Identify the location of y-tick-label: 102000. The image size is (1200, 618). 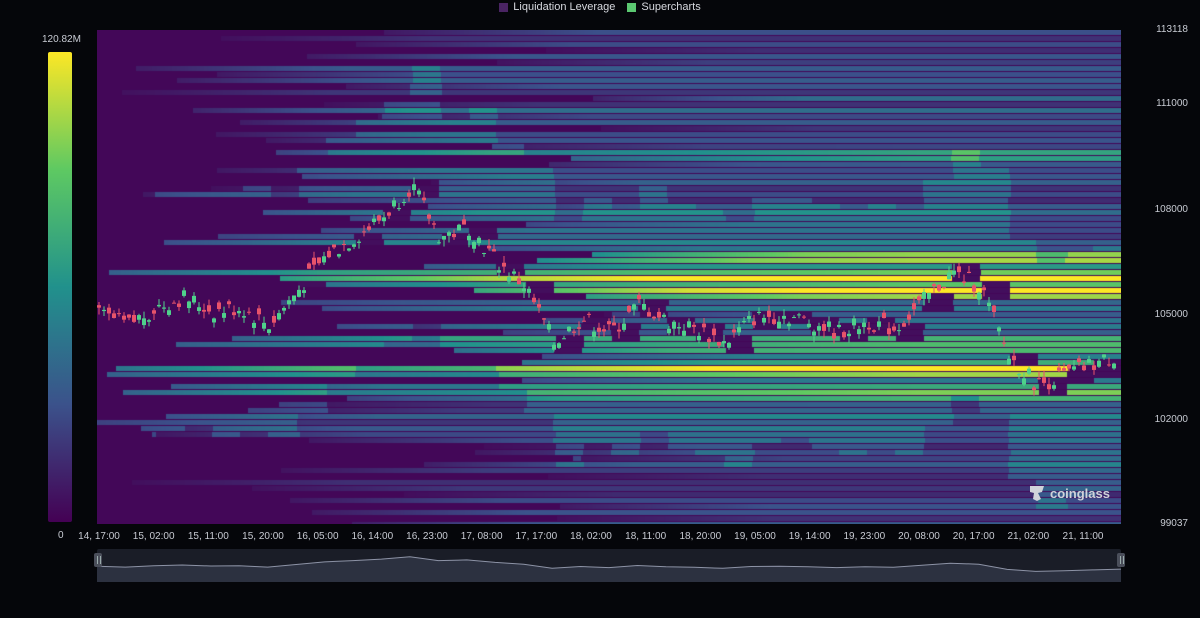
(1171, 420).